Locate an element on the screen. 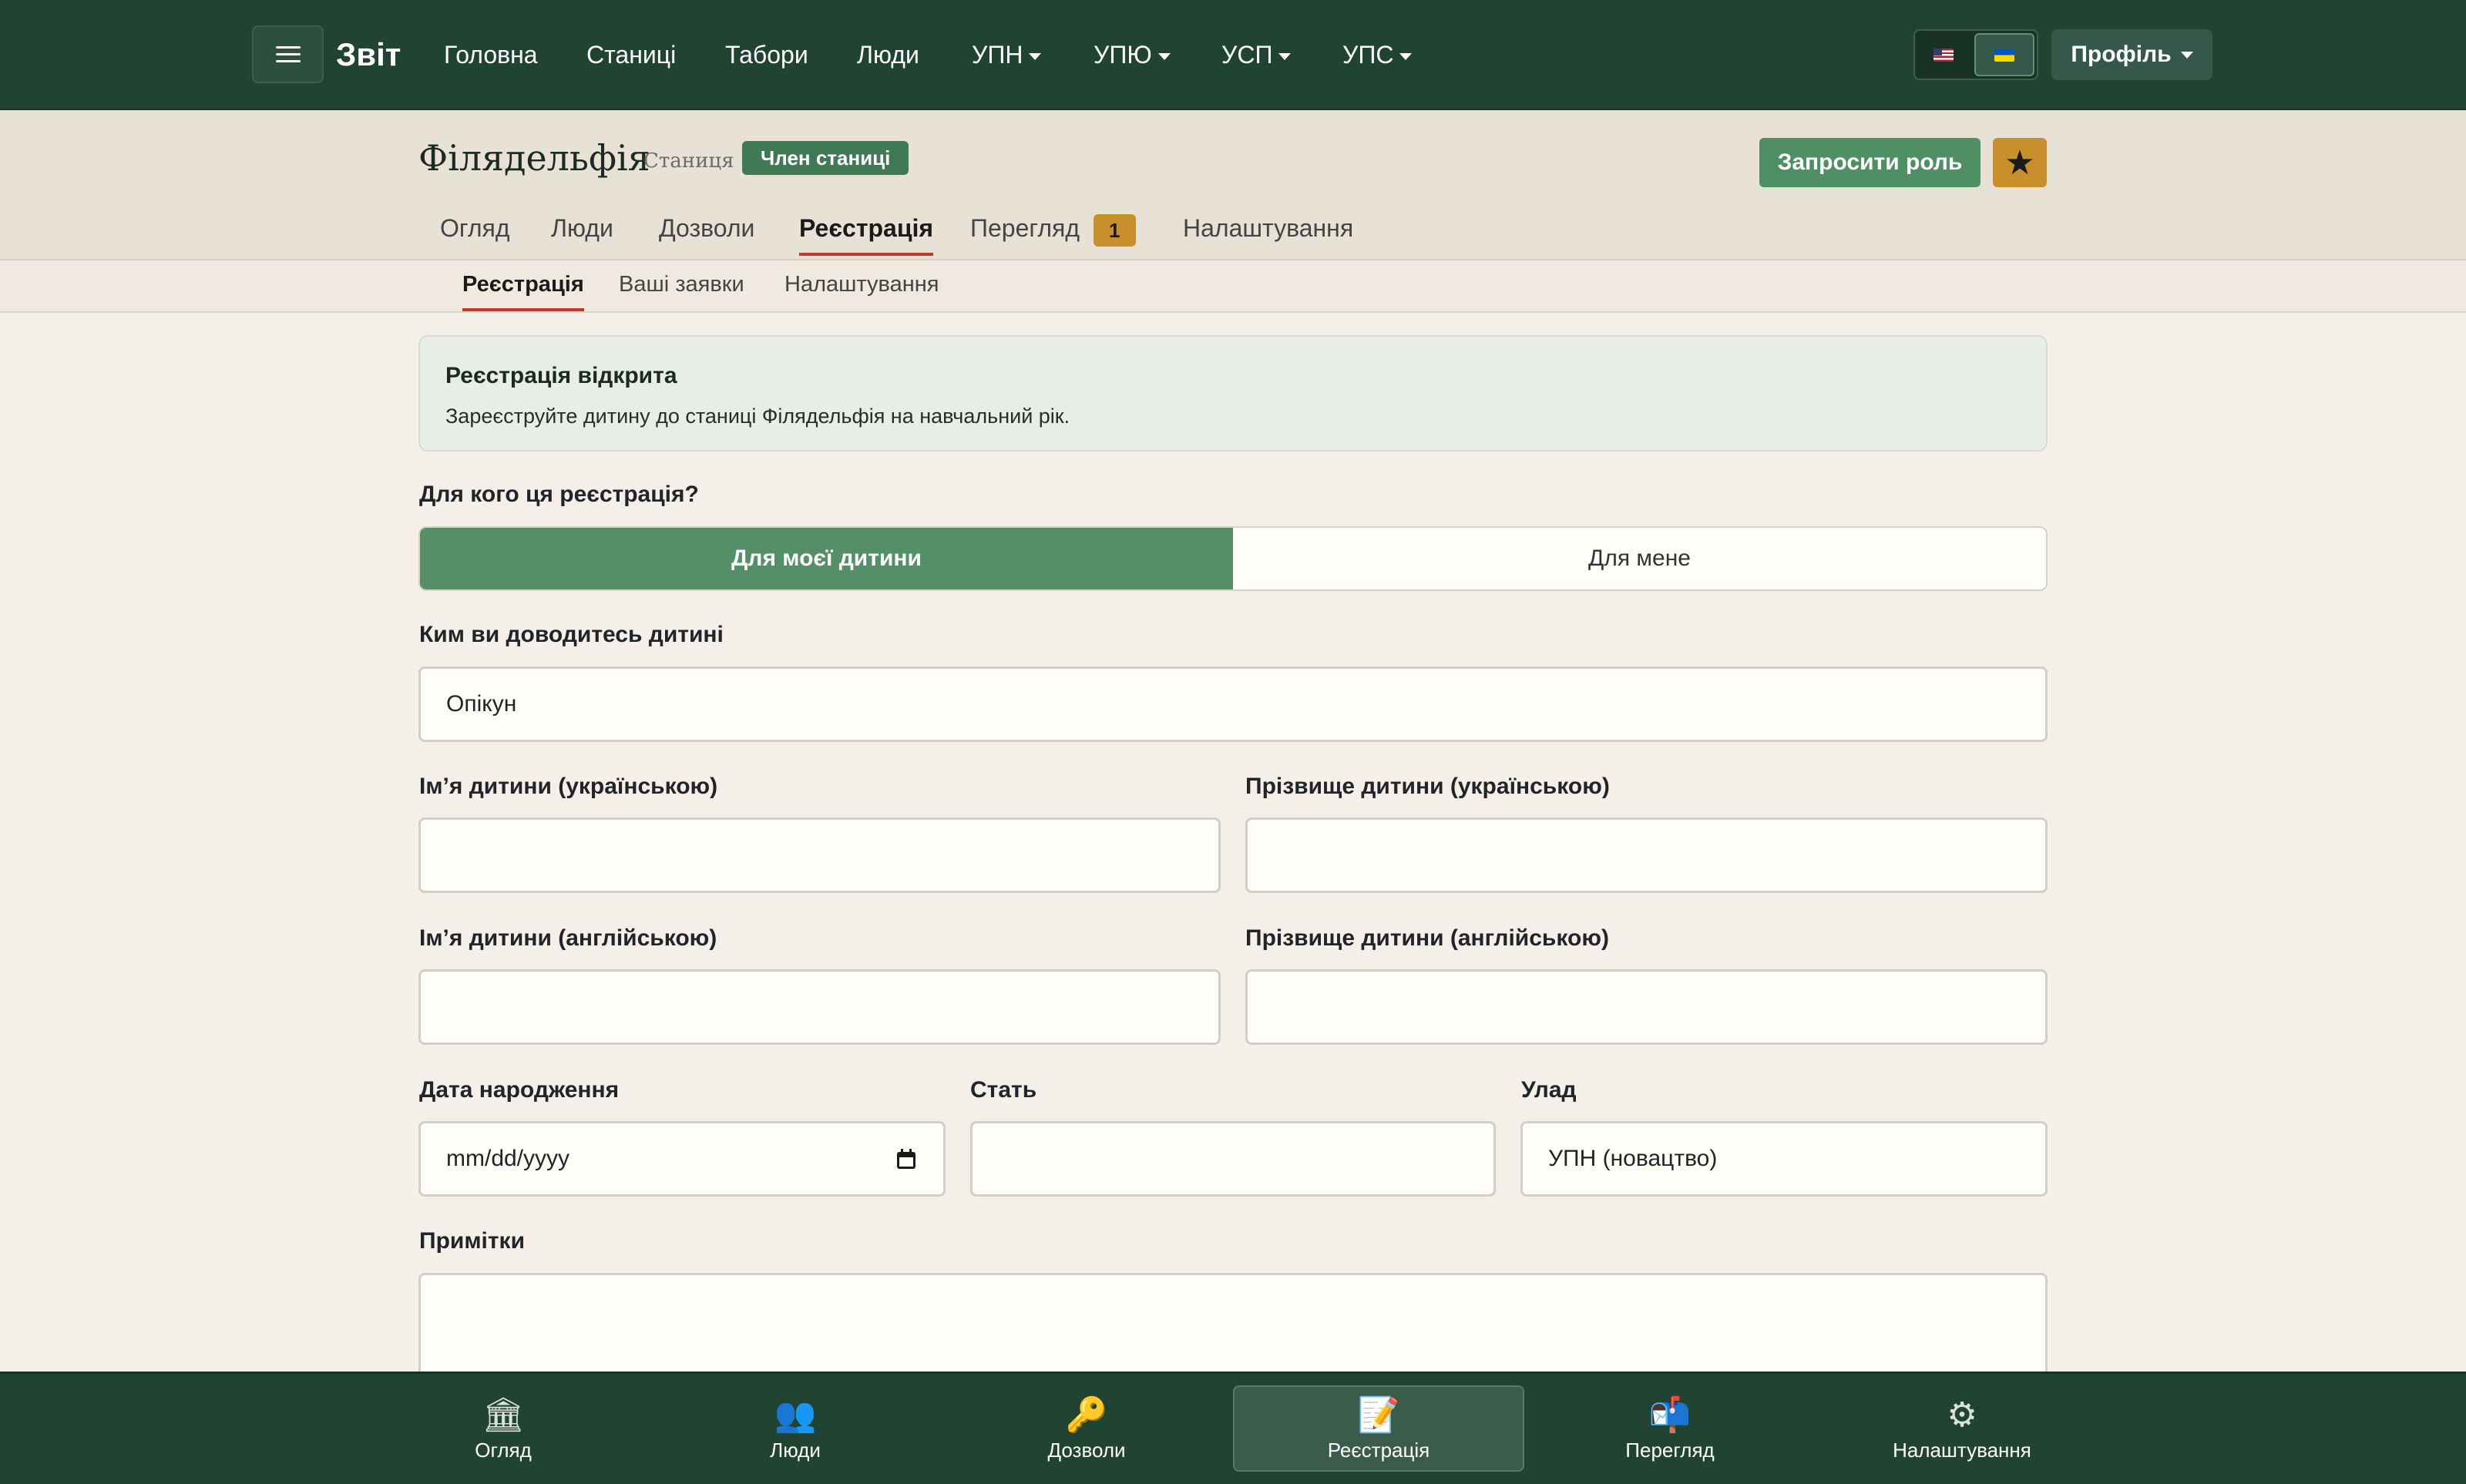  nav-home-label: Головна is located at coordinates (491, 55).